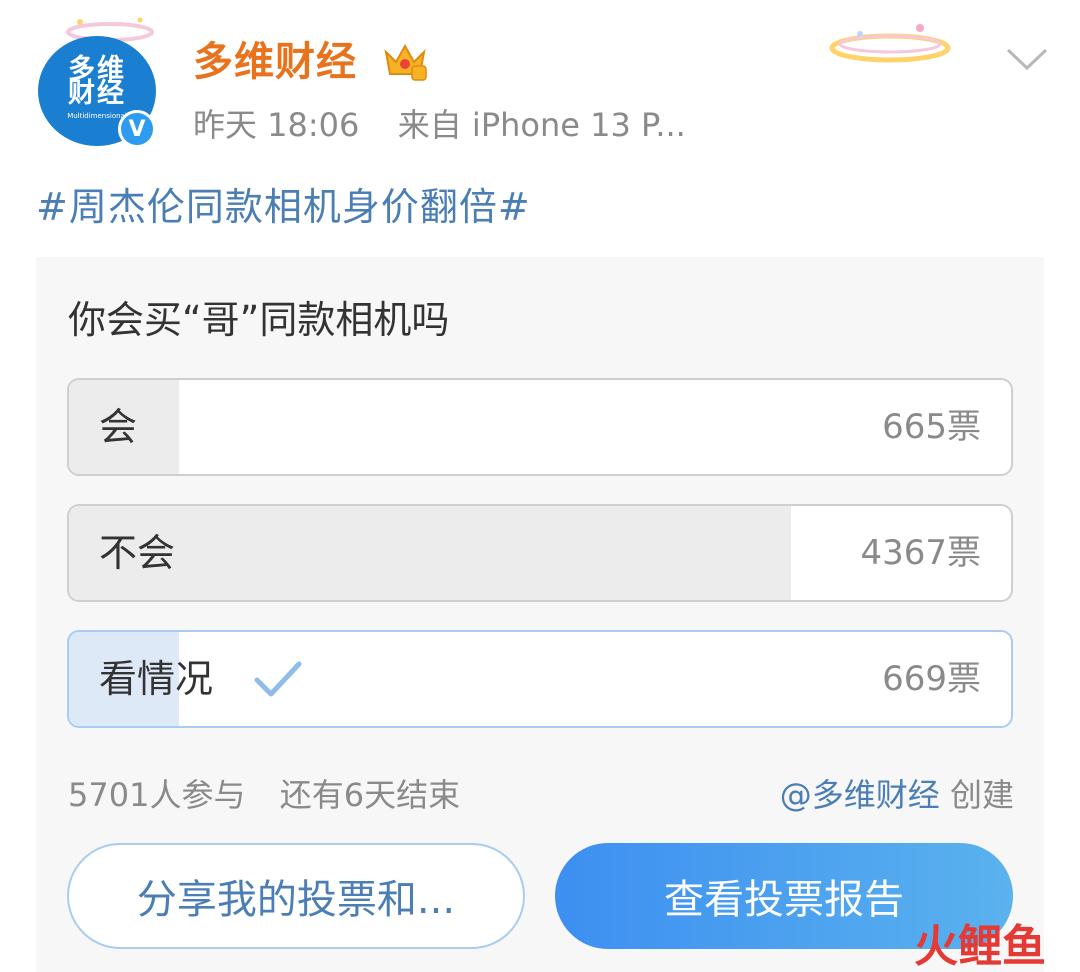 This screenshot has width=1080, height=972. Describe the element at coordinates (259, 320) in the screenshot. I see `poll-question: 你会买“哥”同款相机吗` at that location.